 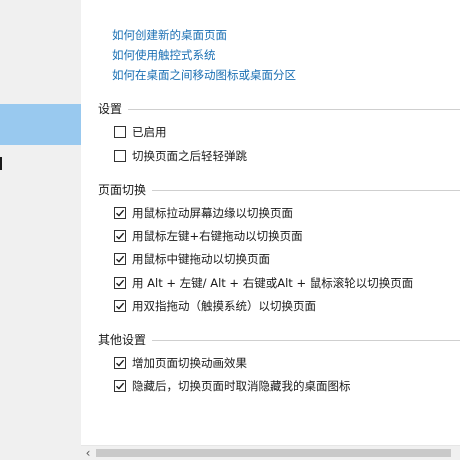 I want to click on help-link-touch-system: 如何使用触控式系统, so click(x=164, y=55).